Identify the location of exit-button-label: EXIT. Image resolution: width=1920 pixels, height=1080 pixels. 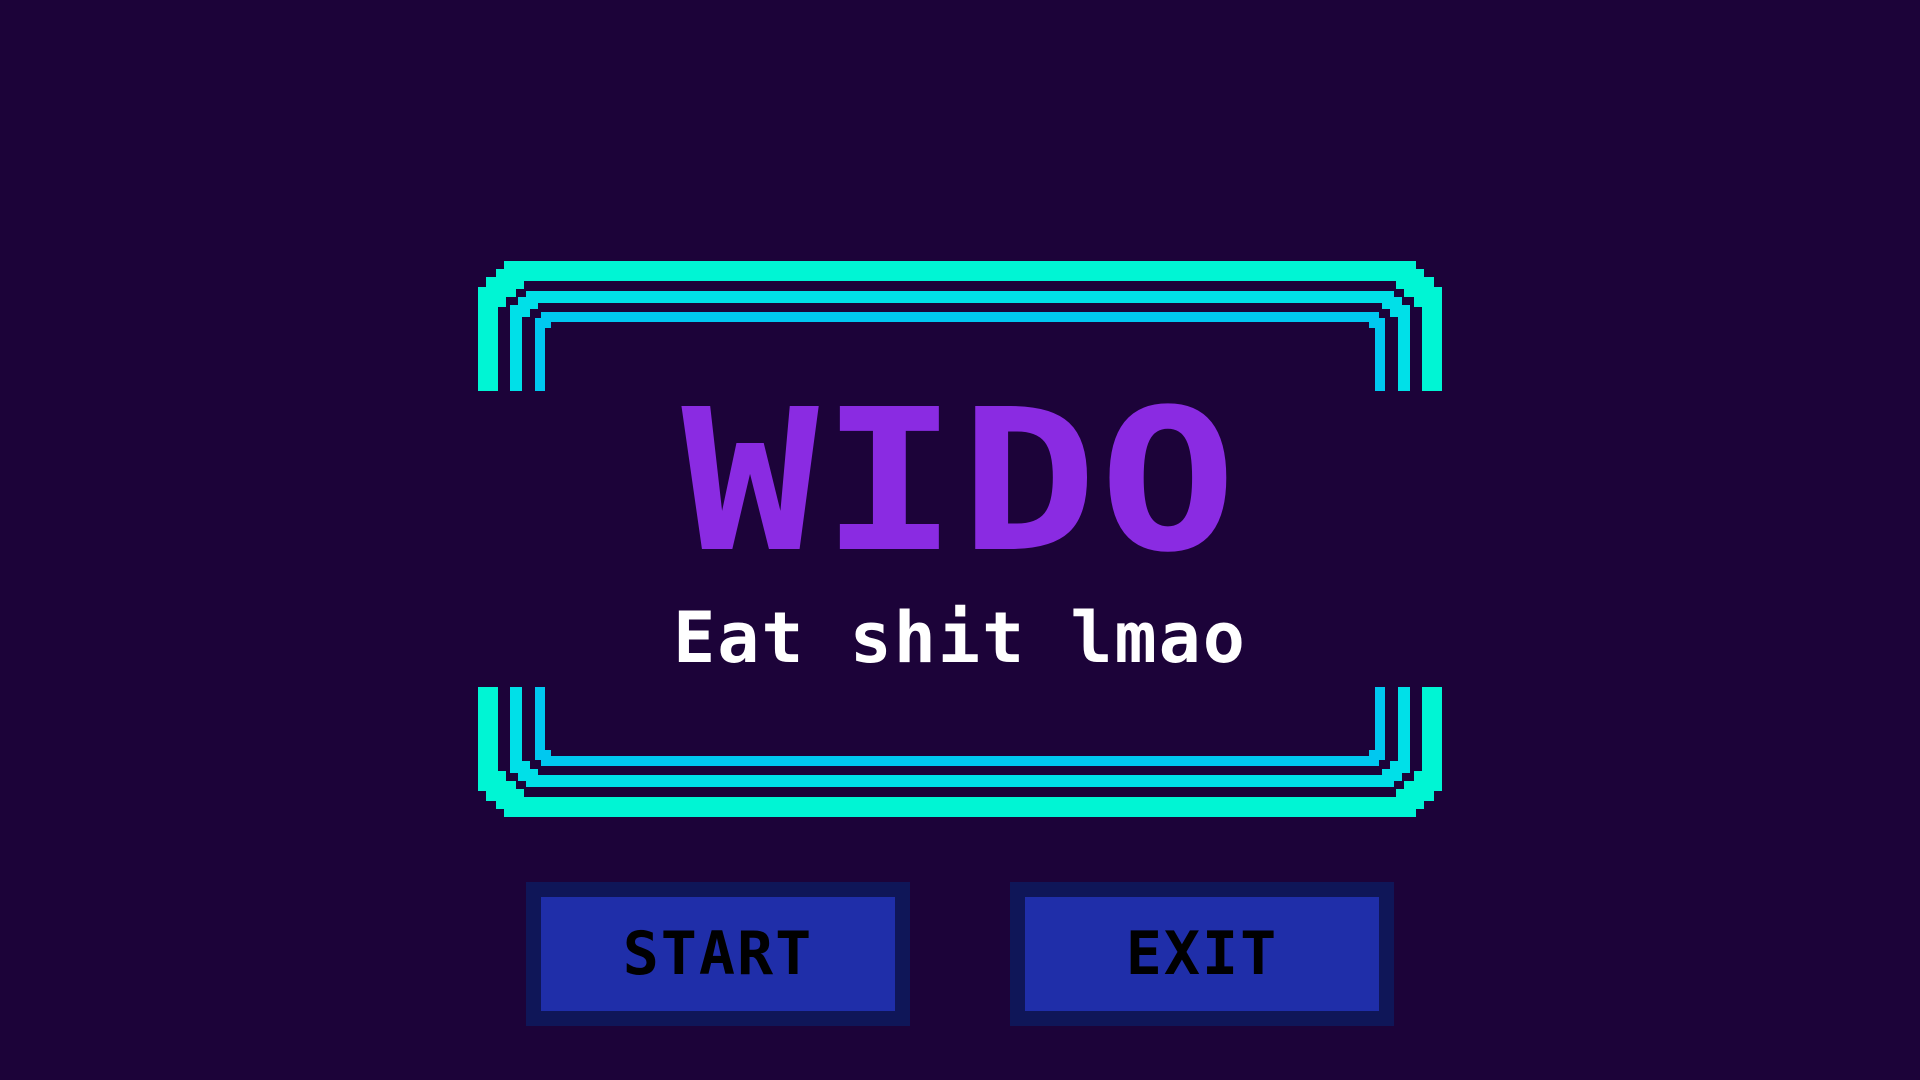
(1202, 954).